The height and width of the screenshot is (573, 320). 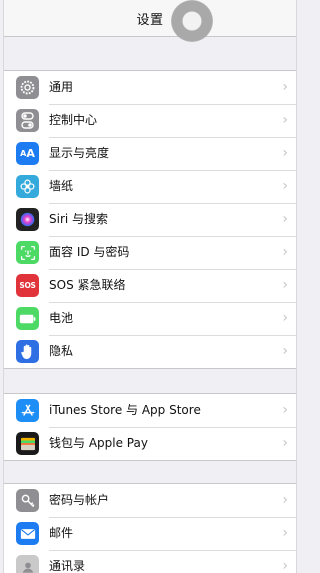 I want to click on settings-row-face-id: 面容 ID 与密码 ›, so click(x=150, y=252).